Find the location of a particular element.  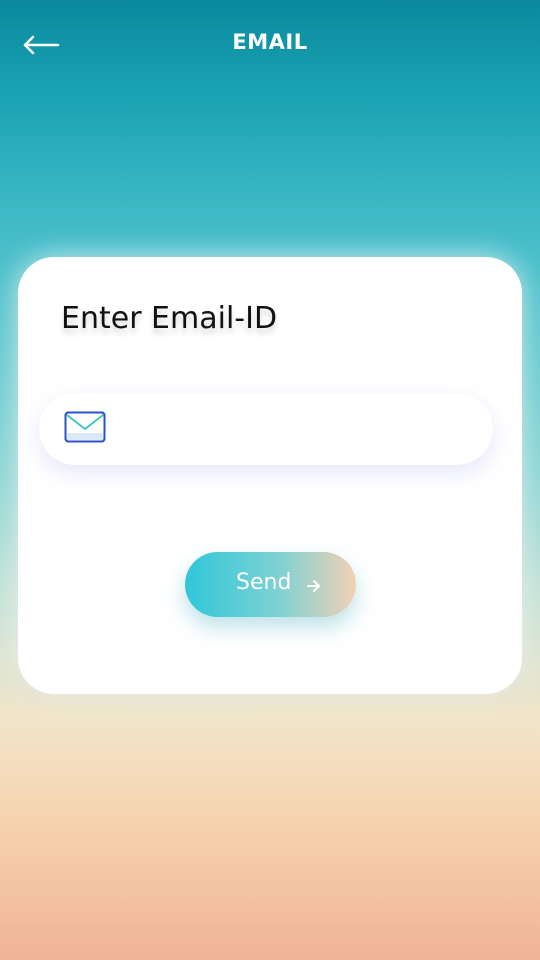

email-field is located at coordinates (266, 429).